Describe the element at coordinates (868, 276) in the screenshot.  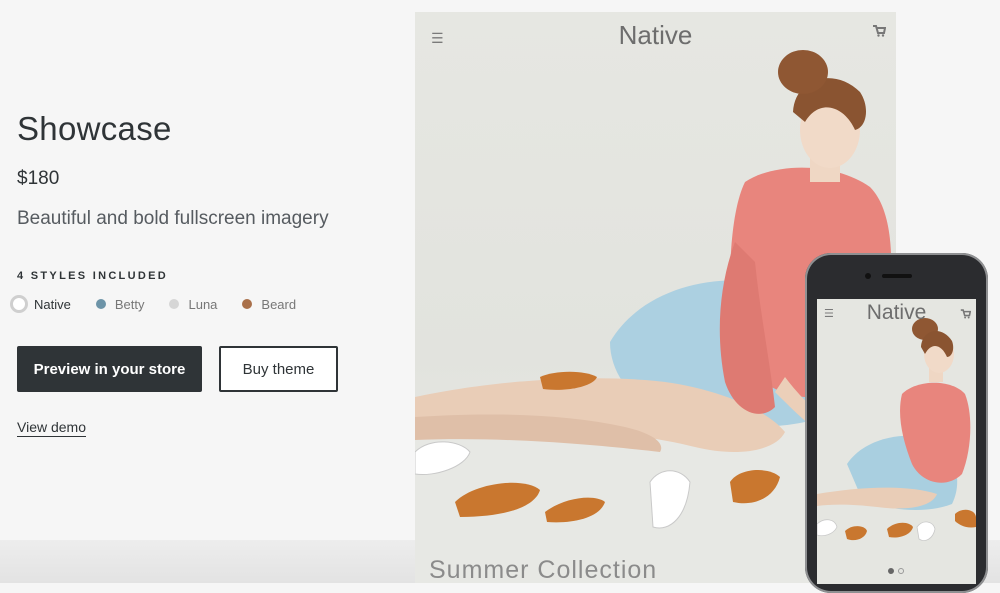
I see `phone-camera` at that location.